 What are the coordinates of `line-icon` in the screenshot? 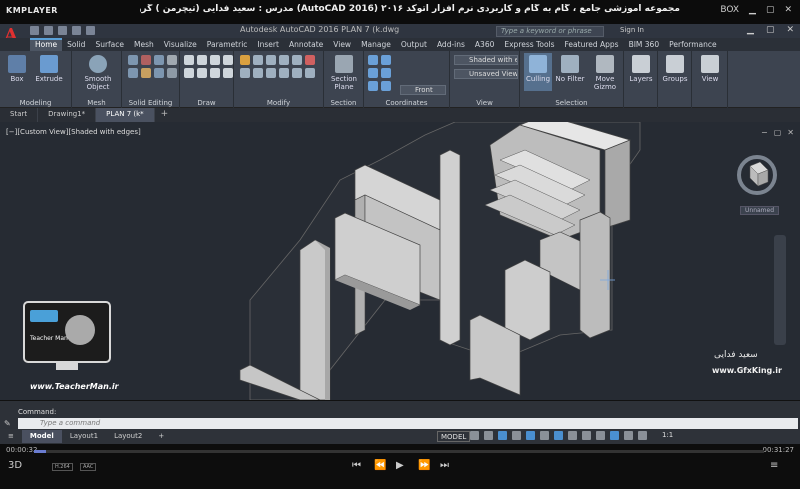 It's located at (189, 60).